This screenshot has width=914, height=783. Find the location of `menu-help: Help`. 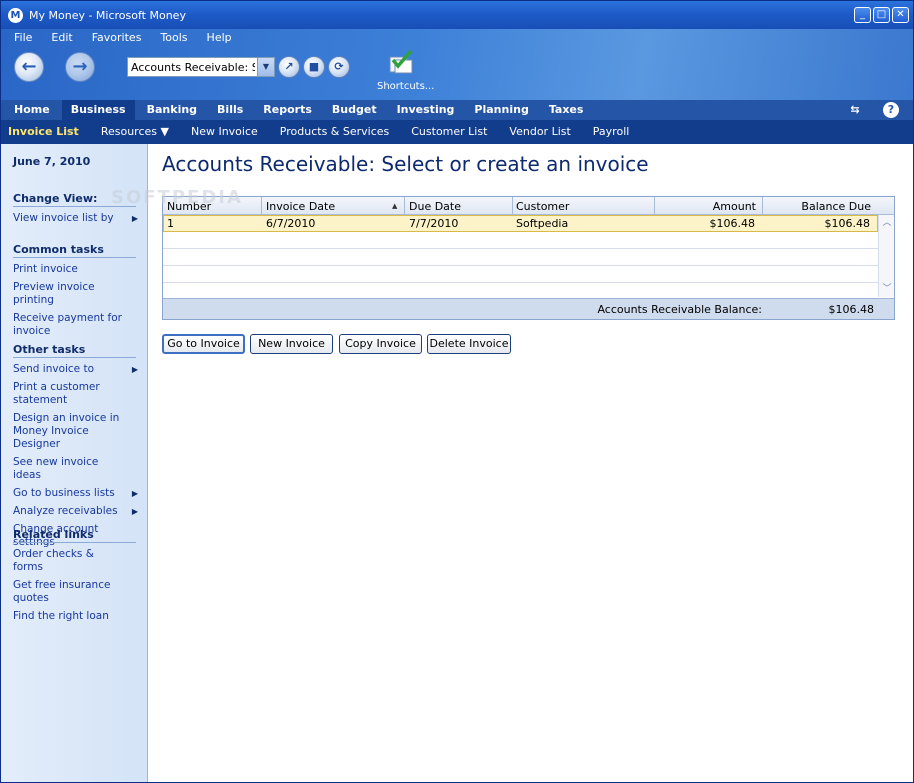

menu-help: Help is located at coordinates (219, 37).